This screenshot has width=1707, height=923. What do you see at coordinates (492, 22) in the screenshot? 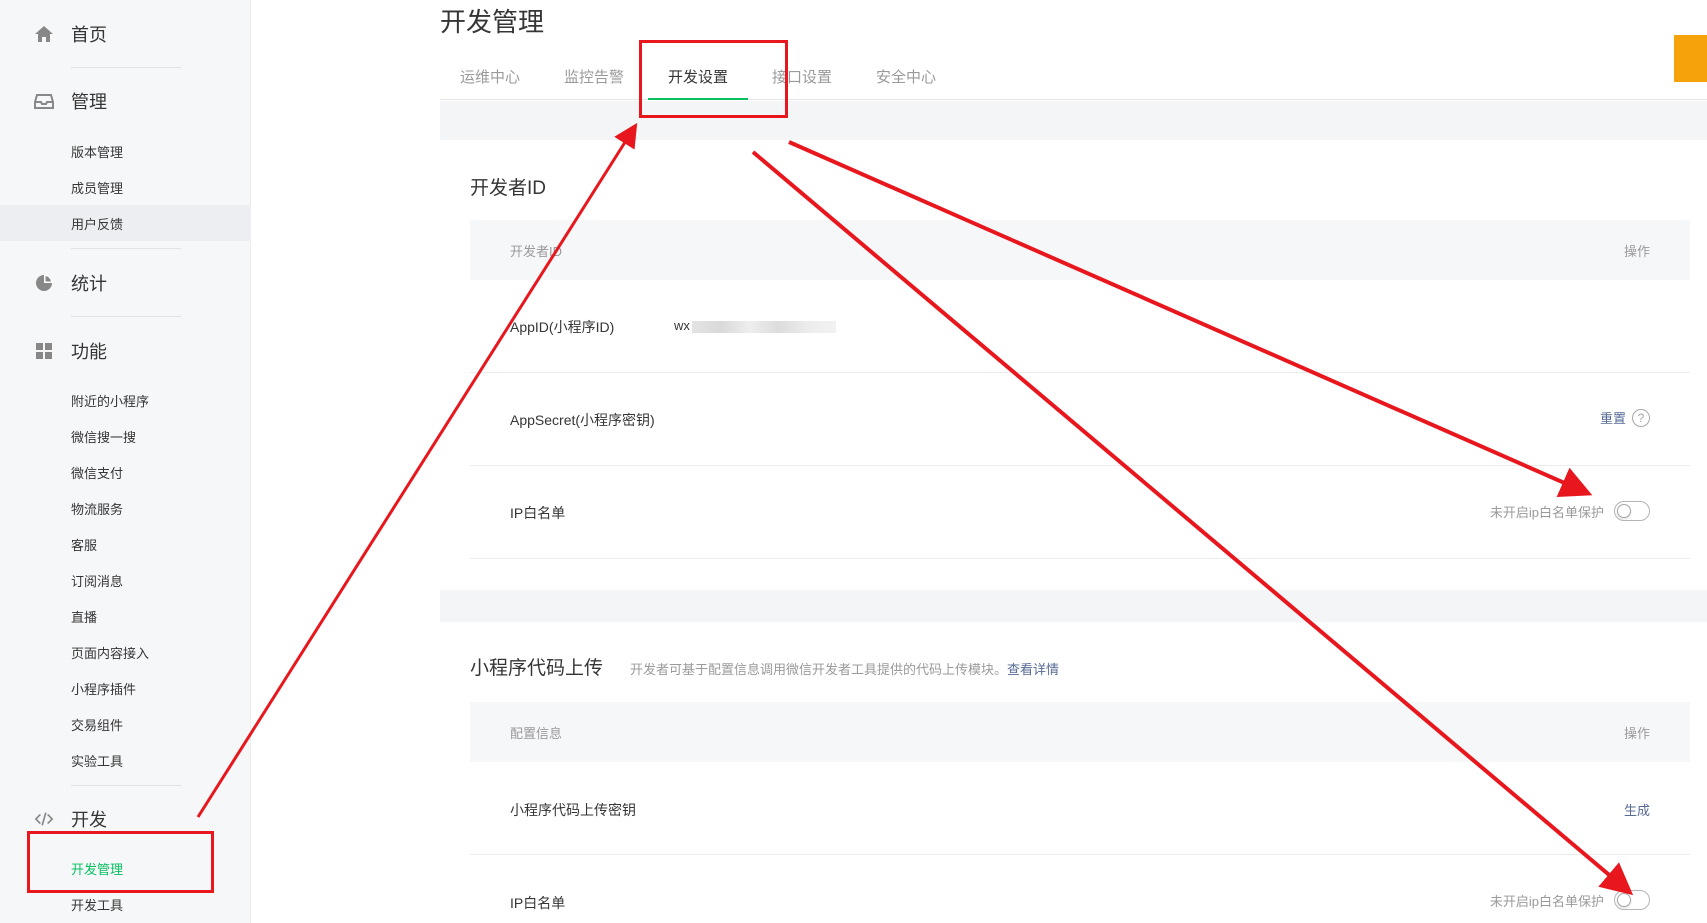
I see `page-title: 开发管理` at bounding box center [492, 22].